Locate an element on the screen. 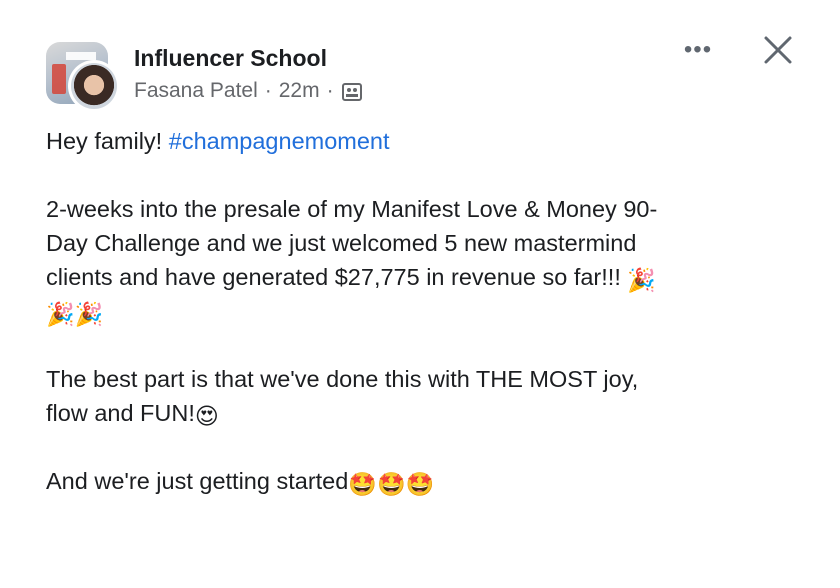 This screenshot has width=840, height=588. group-name-link: Influencer School is located at coordinates (248, 58).